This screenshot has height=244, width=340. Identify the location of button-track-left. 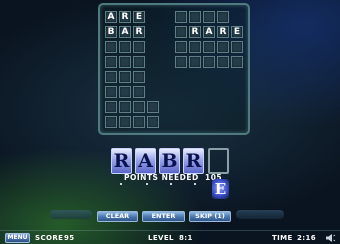
(71, 214).